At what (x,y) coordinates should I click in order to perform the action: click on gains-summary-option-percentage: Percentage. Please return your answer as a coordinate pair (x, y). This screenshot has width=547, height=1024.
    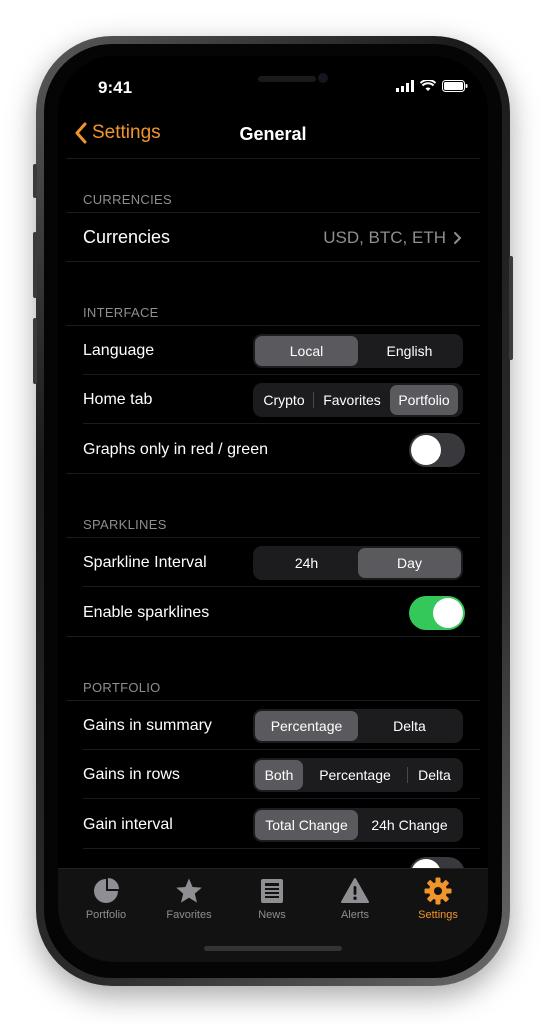
    Looking at the image, I should click on (306, 726).